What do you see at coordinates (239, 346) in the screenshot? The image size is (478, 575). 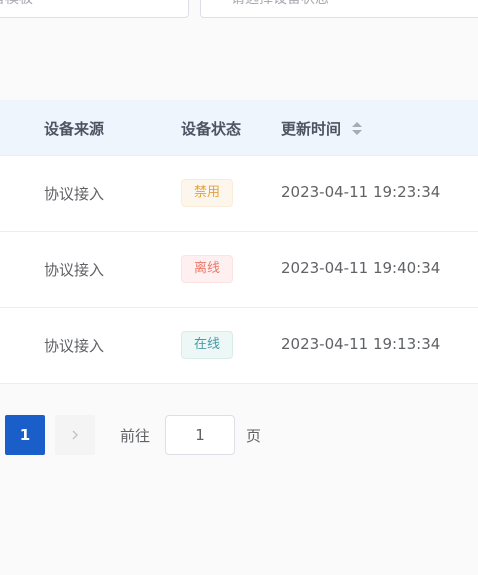 I see `table-row: 协议接入 在线 2023-04-11 19:13:34` at bounding box center [239, 346].